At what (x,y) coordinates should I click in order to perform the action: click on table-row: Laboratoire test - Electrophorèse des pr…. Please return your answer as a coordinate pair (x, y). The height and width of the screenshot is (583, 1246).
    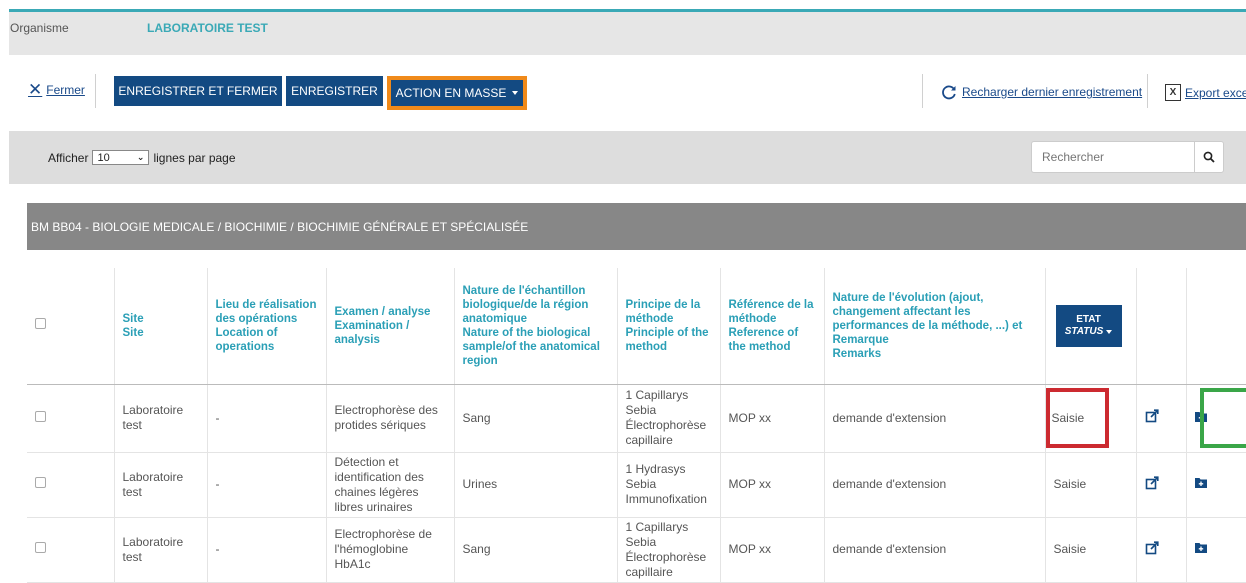
    Looking at the image, I should click on (636, 418).